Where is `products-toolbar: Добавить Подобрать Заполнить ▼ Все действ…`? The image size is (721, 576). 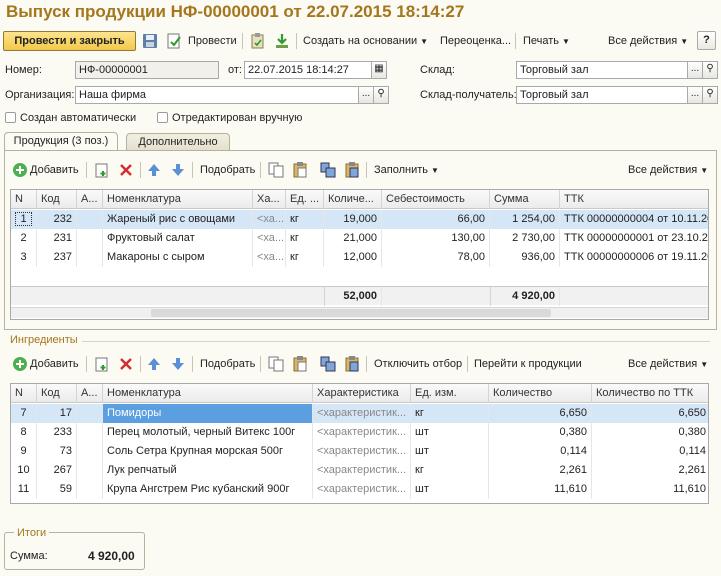 products-toolbar: Добавить Подобрать Заполнить ▼ Все действ… is located at coordinates (362, 170).